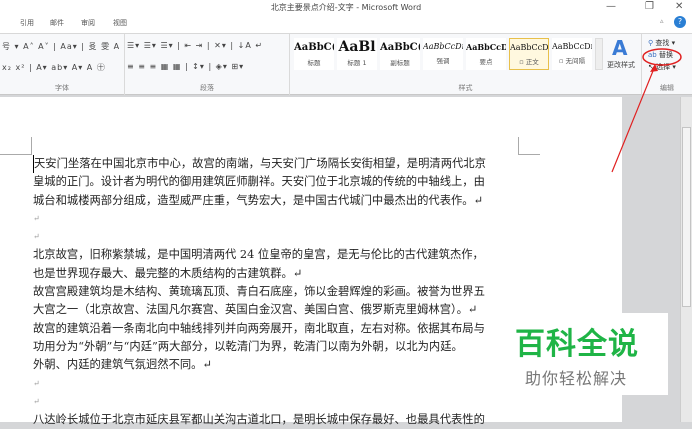  I want to click on annotation-arrow, so click(633, 119).